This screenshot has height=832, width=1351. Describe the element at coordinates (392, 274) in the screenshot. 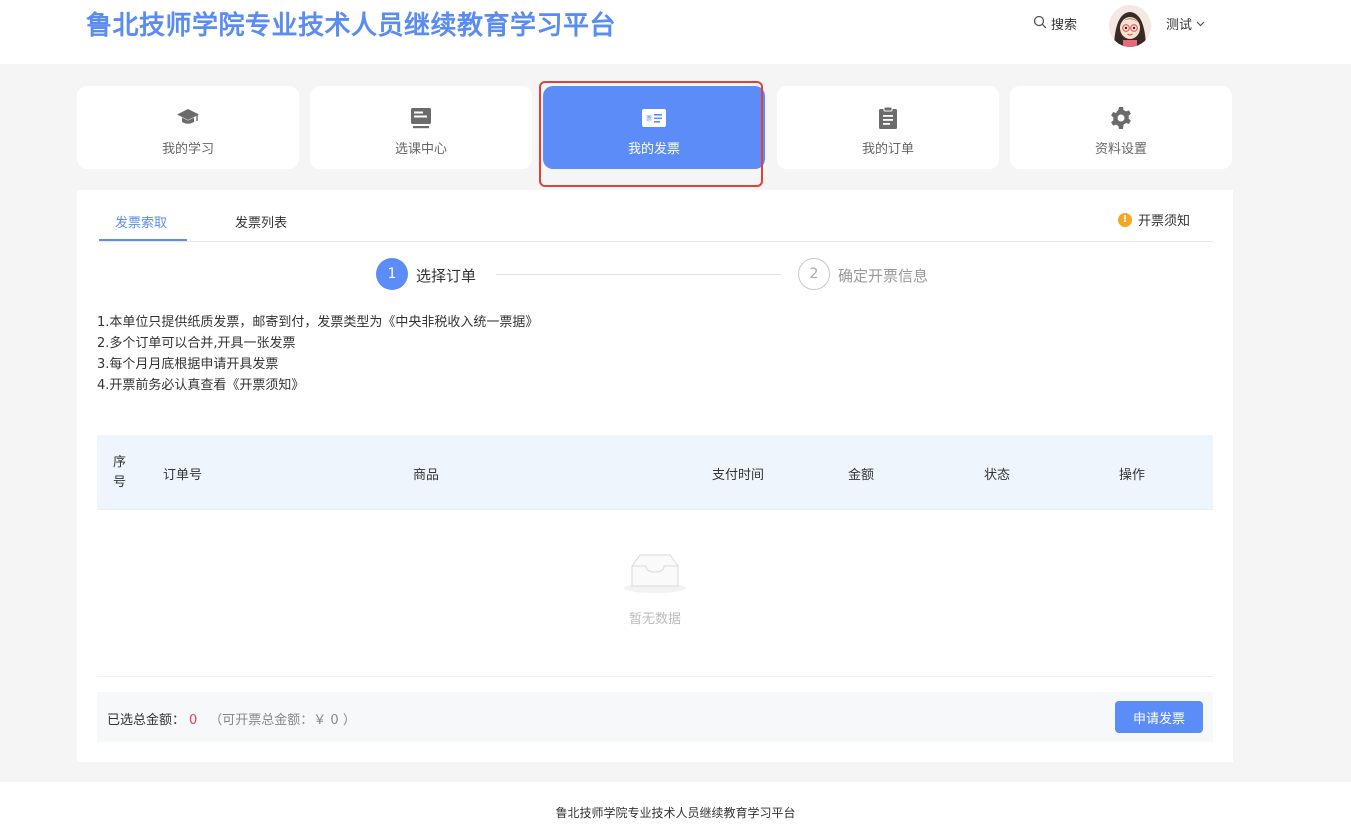

I see `step-1-circle: 1` at that location.